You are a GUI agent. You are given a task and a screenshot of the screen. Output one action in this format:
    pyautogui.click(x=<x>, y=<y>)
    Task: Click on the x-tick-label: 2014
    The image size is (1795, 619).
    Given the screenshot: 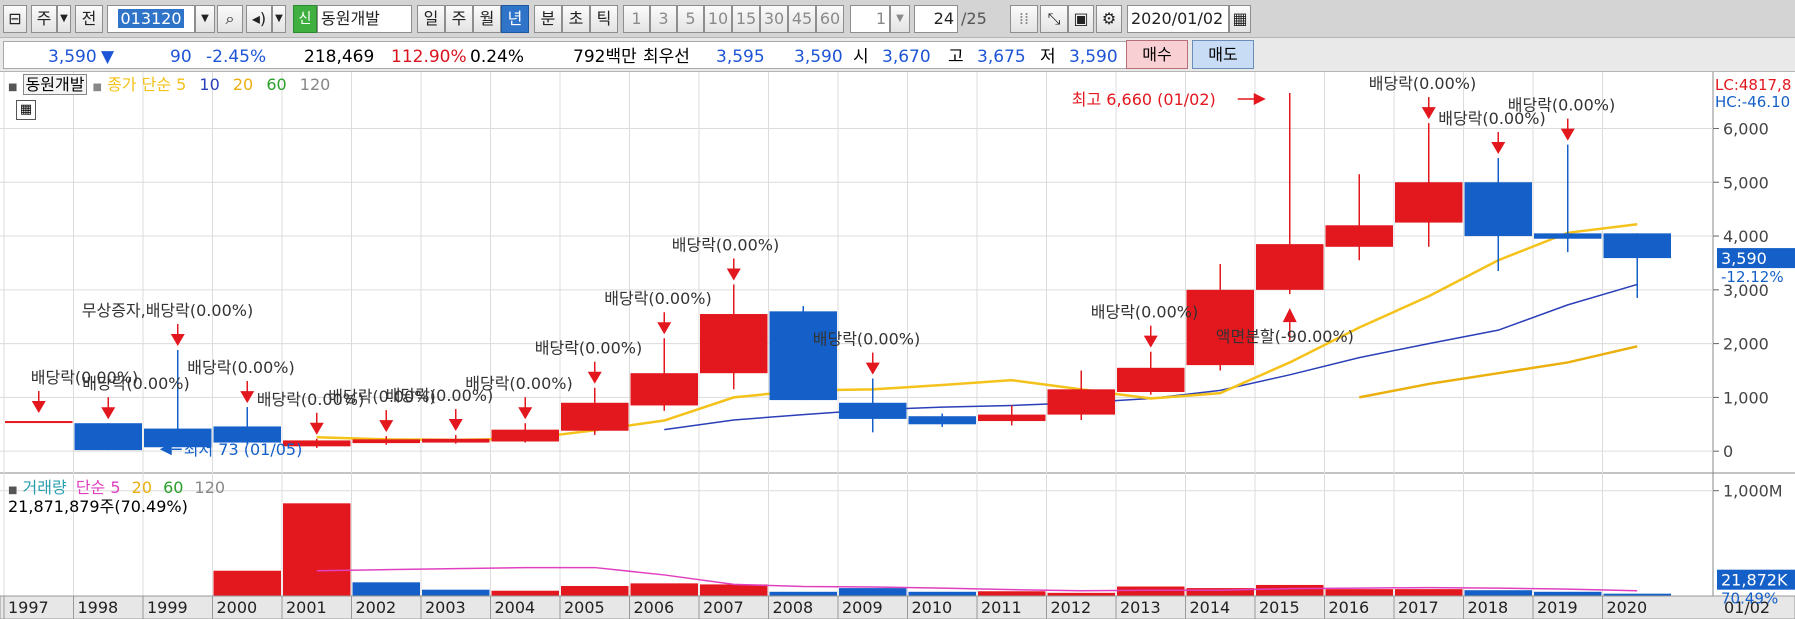 What is the action you would take?
    pyautogui.click(x=1210, y=607)
    